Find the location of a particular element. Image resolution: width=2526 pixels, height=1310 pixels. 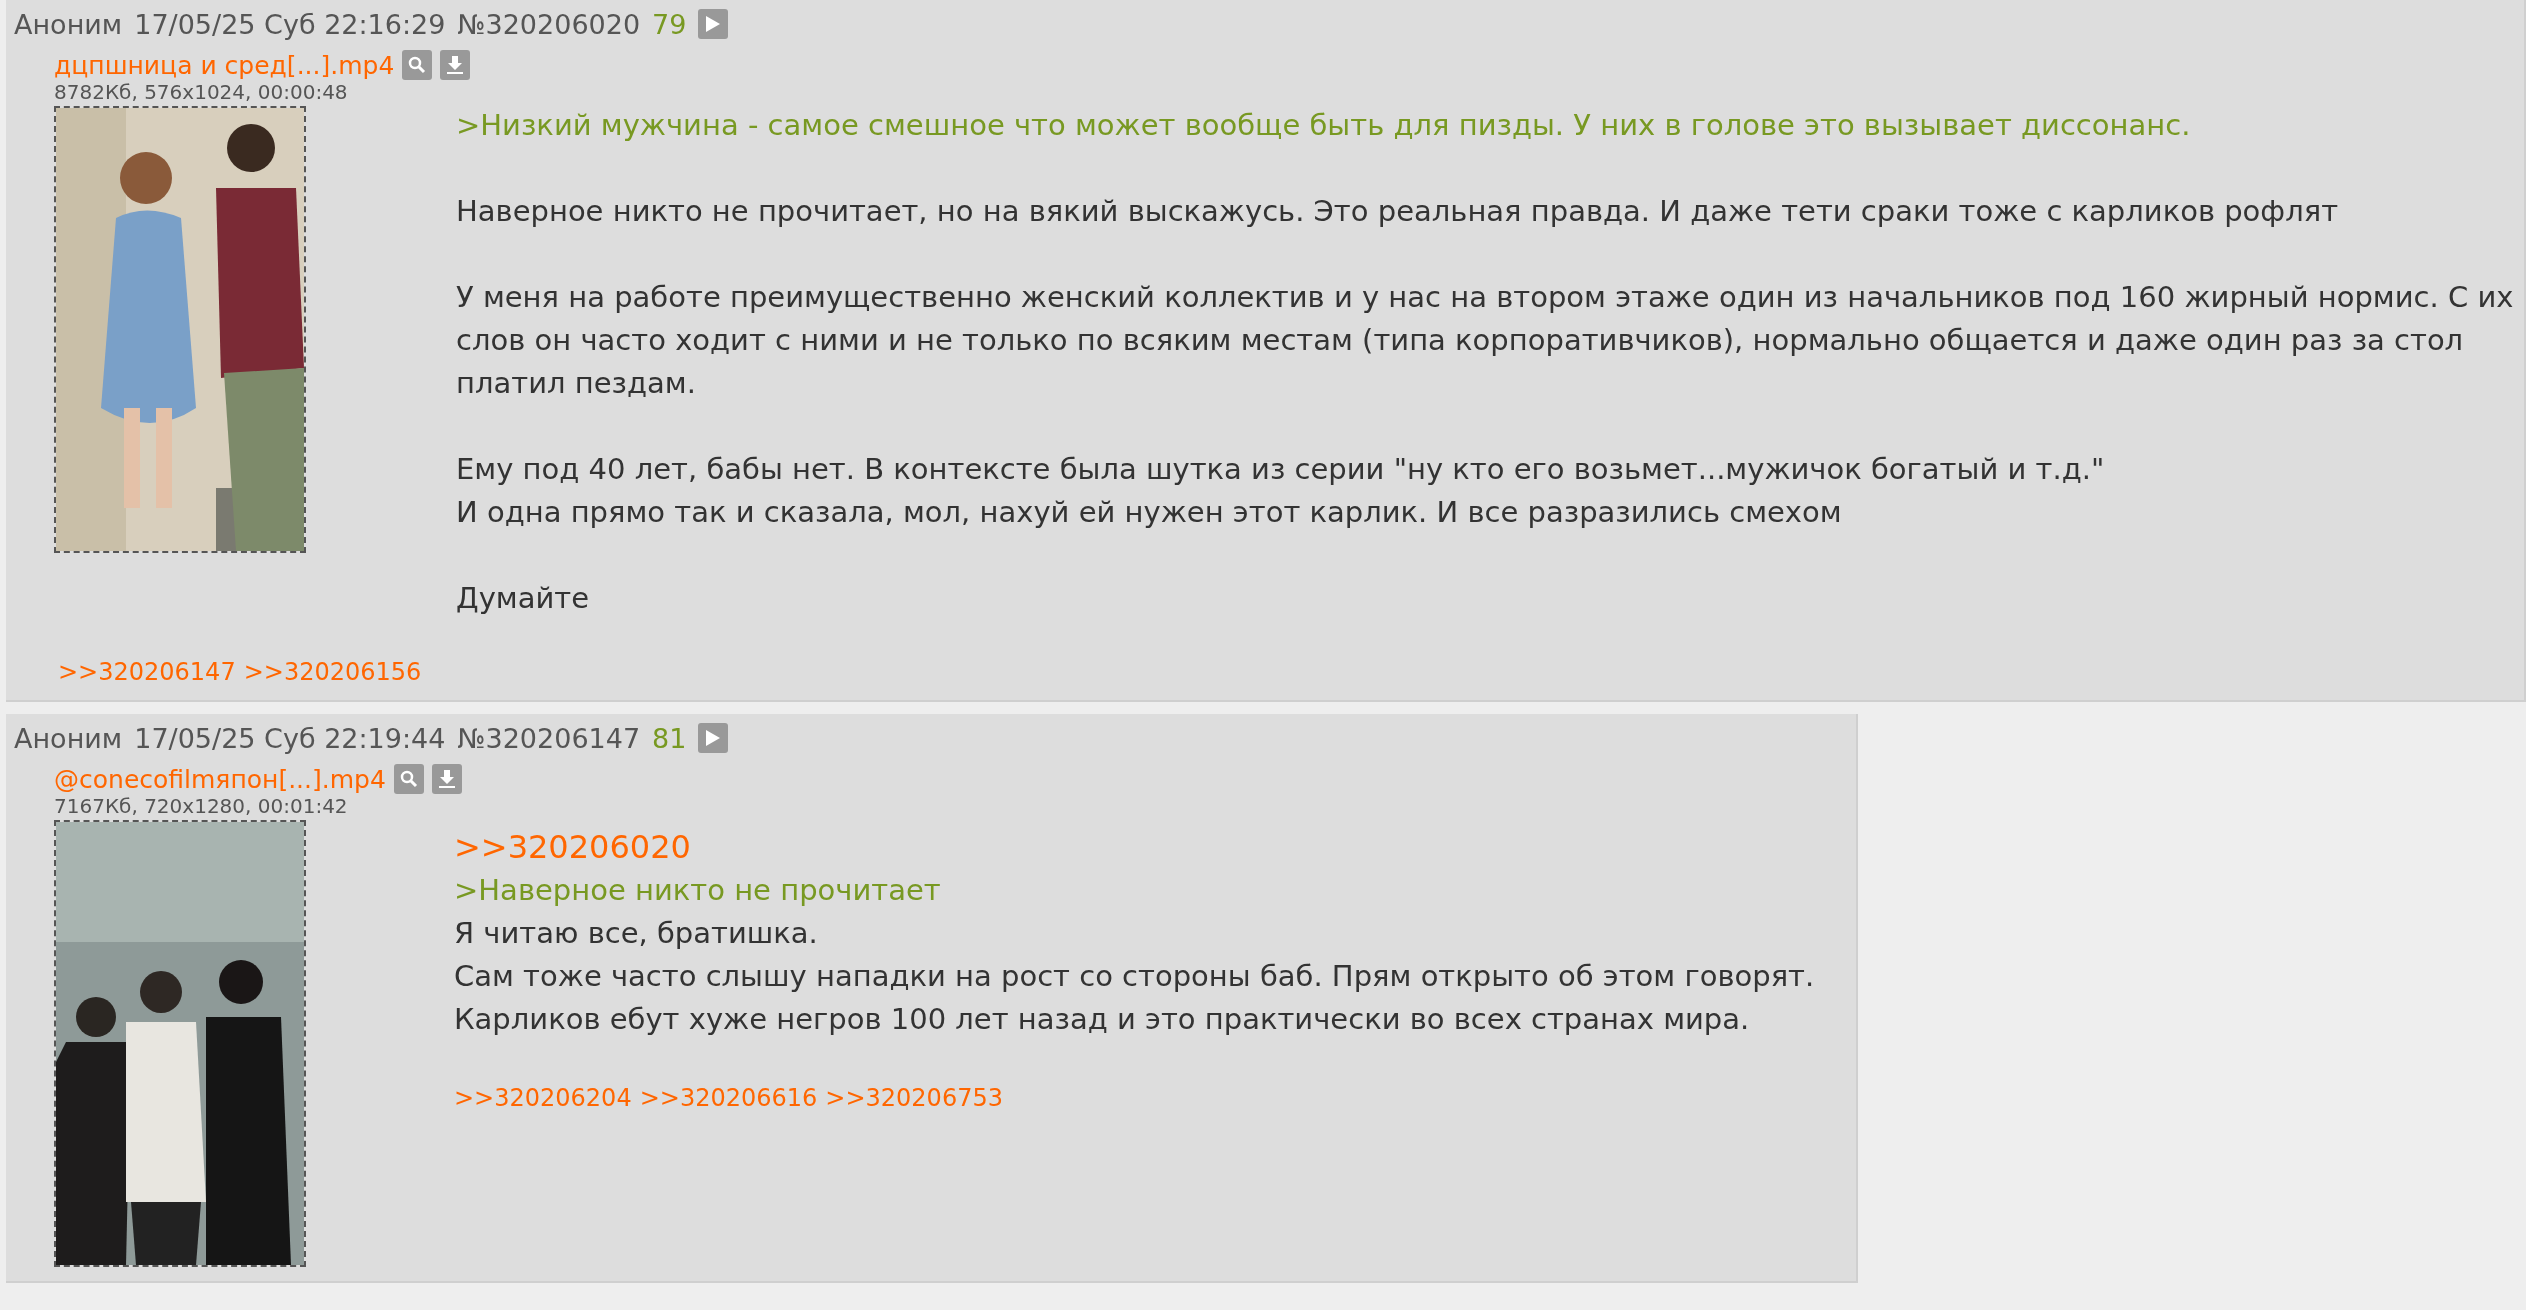

reply-link: >>320206147 is located at coordinates (147, 672).